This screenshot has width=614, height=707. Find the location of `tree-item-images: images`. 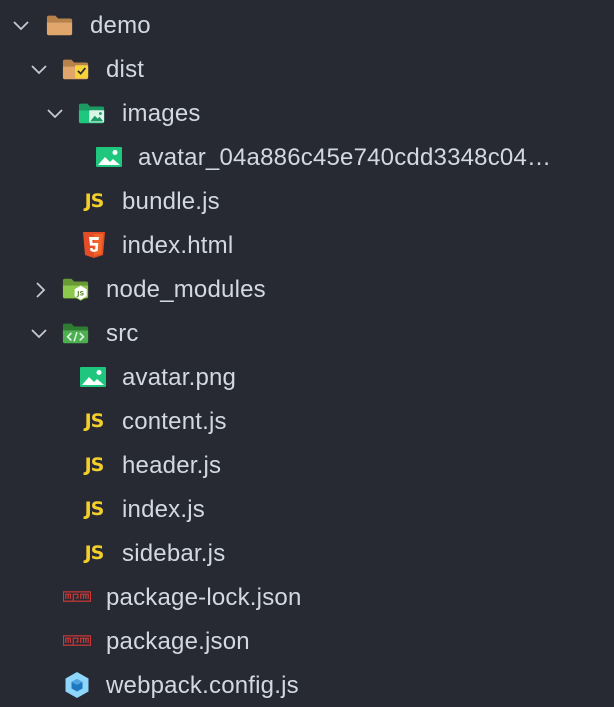

tree-item-images: images is located at coordinates (307, 113).